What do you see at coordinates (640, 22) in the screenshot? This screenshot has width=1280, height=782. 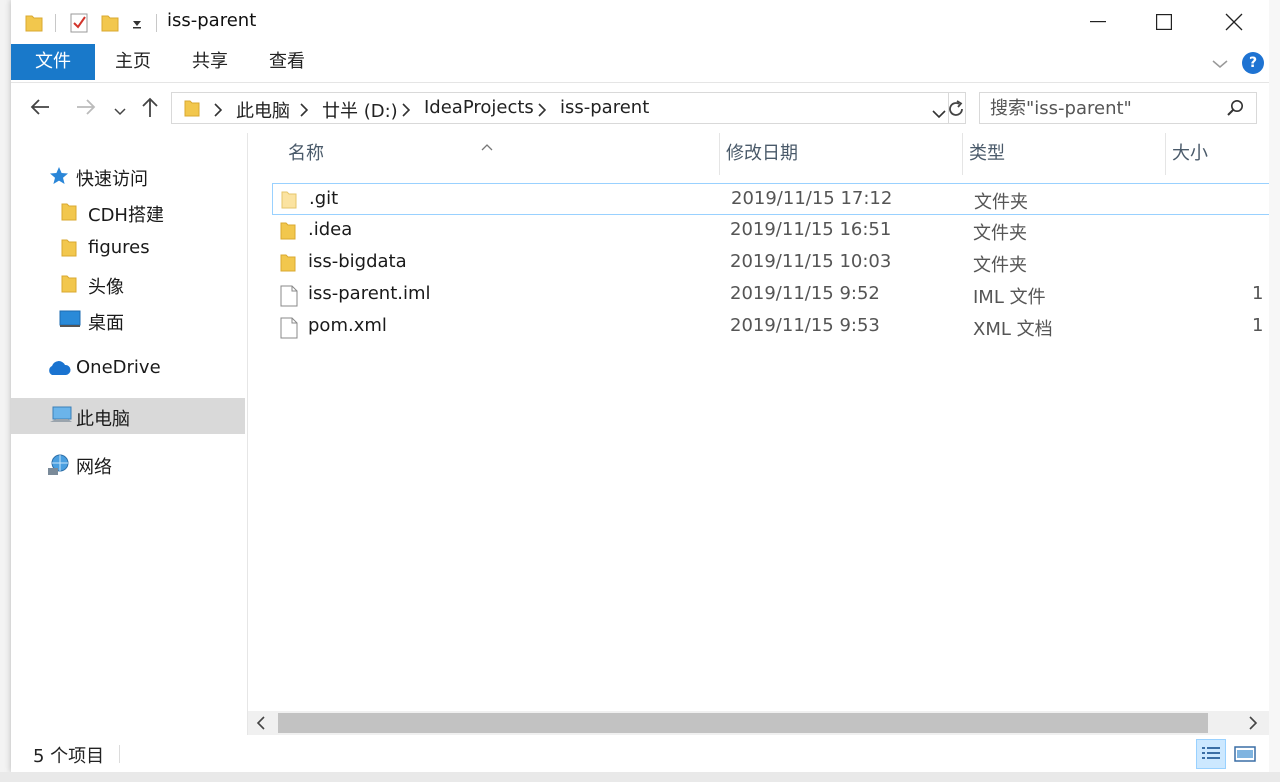 I see `title-bar: iss-parent` at bounding box center [640, 22].